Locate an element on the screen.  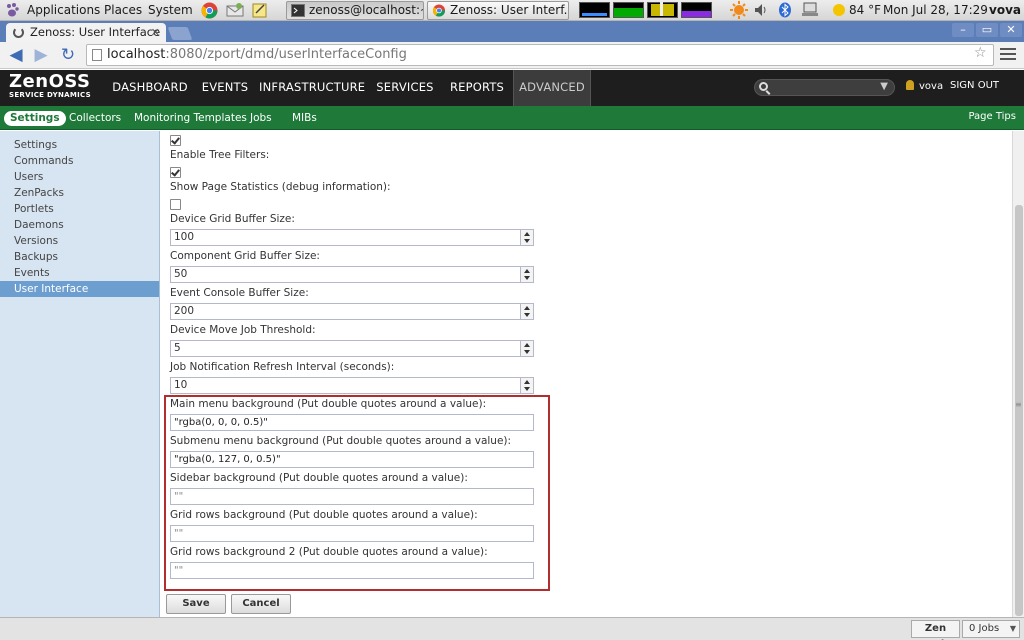
main-menu-background-input: "rgba(0, 0, 0, 0.5)" is located at coordinates (352, 422).